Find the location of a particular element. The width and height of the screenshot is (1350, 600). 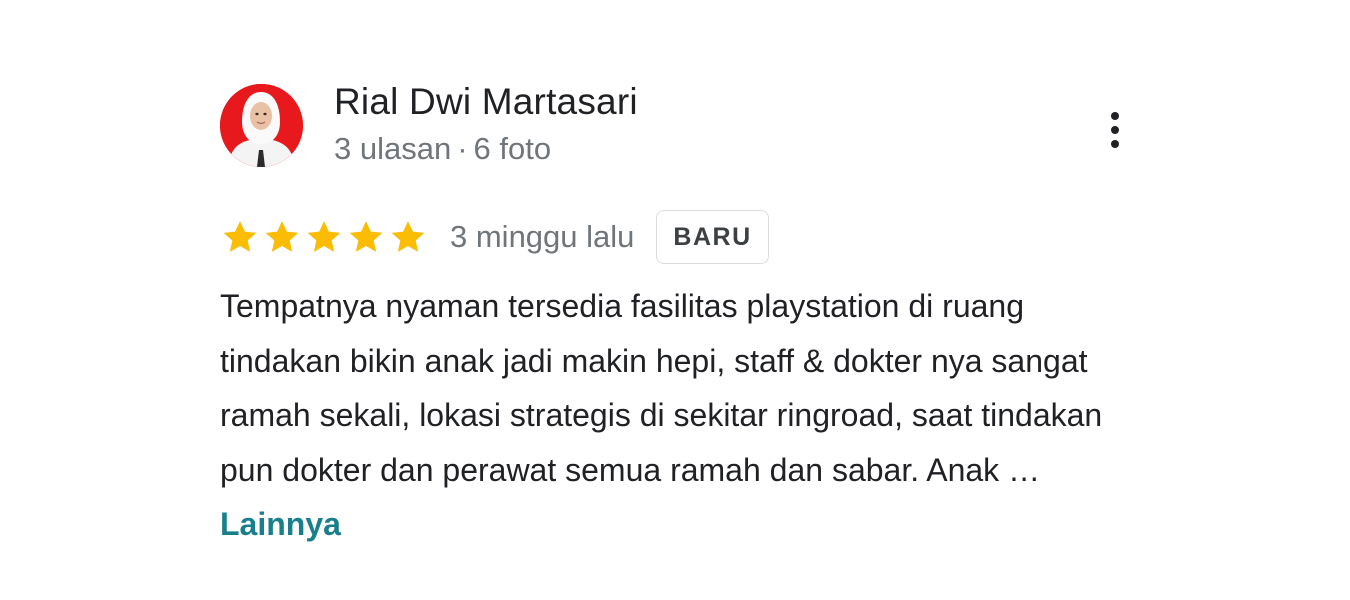

reviewer-review-count: 3 ulasan is located at coordinates (393, 148).